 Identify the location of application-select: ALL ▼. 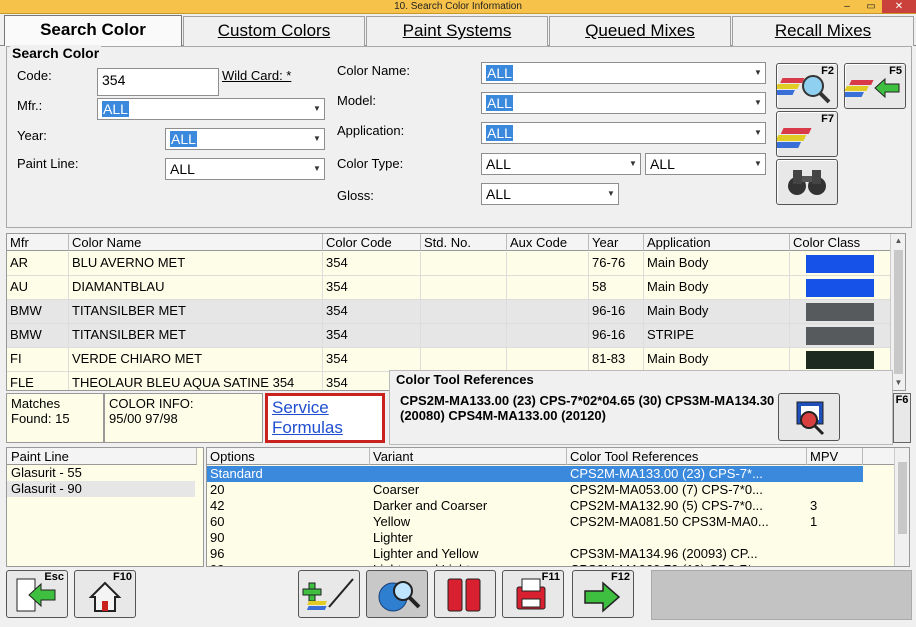
(623, 133).